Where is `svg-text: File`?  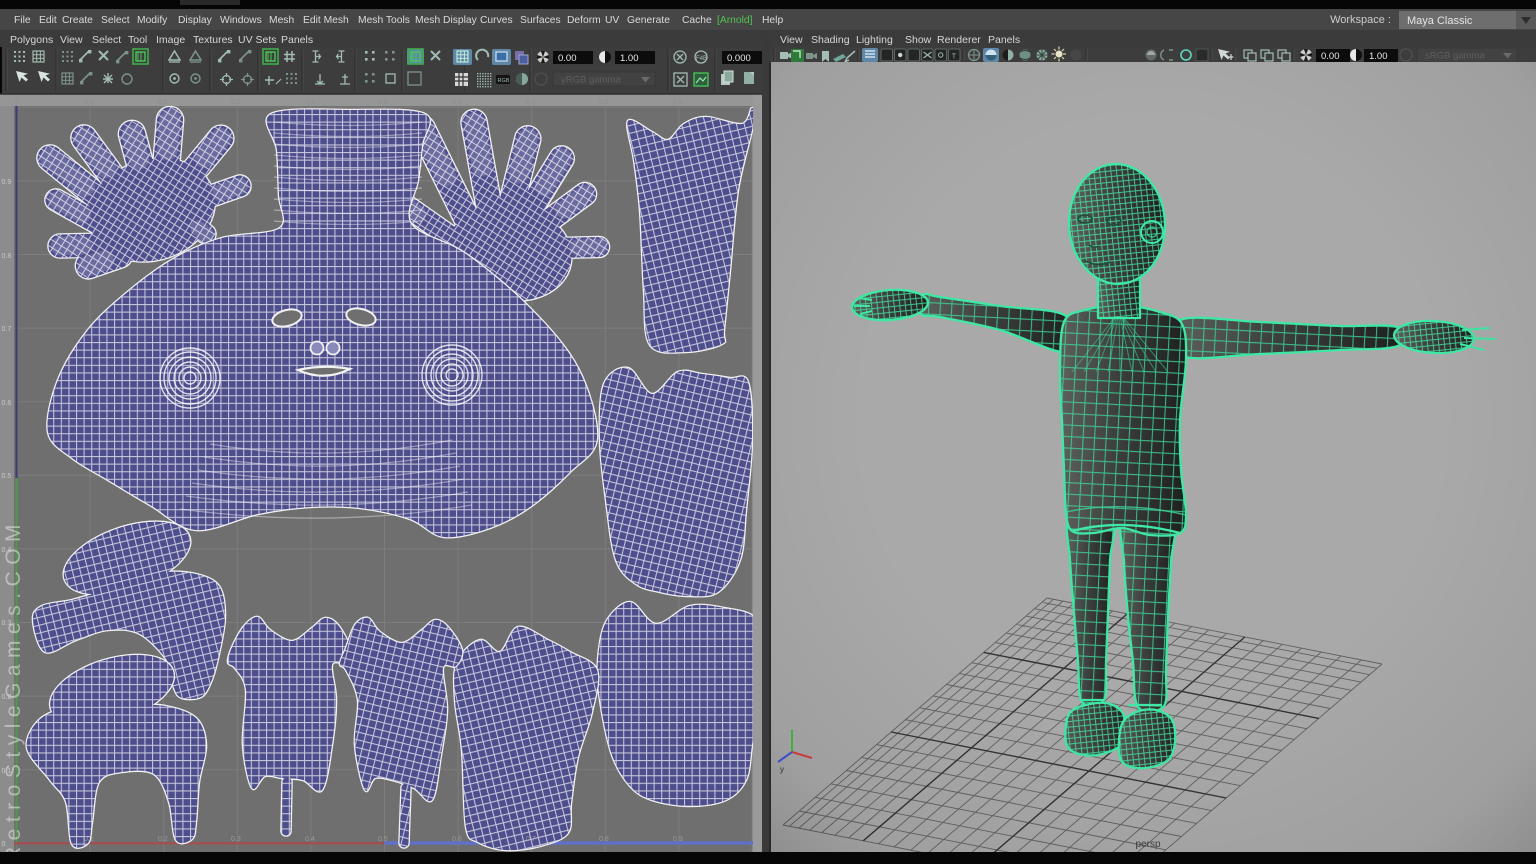
svg-text: File is located at coordinates (22, 20).